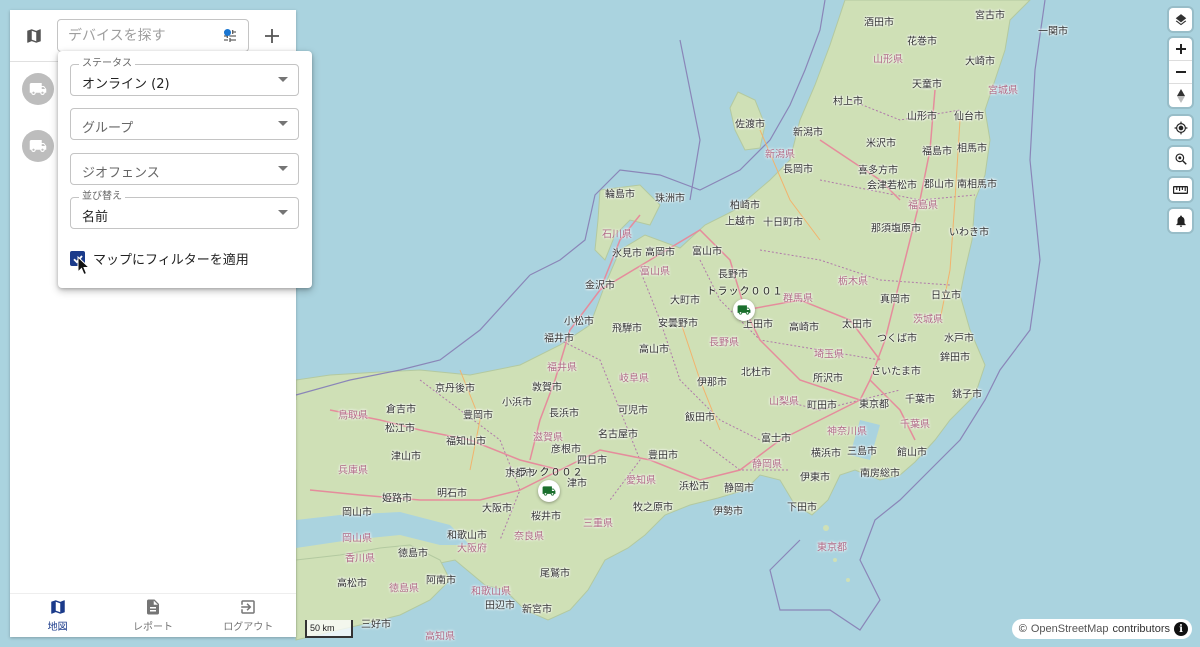 This screenshot has height=647, width=1200. I want to click on sort-select: 並び替え 名前, so click(184, 210).